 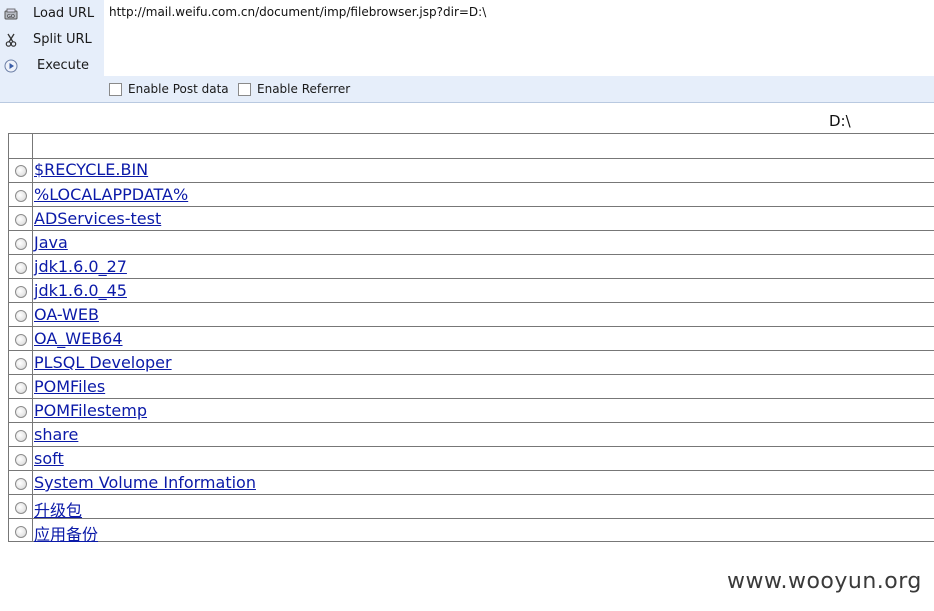 I want to click on scissors-icon, so click(x=11, y=40).